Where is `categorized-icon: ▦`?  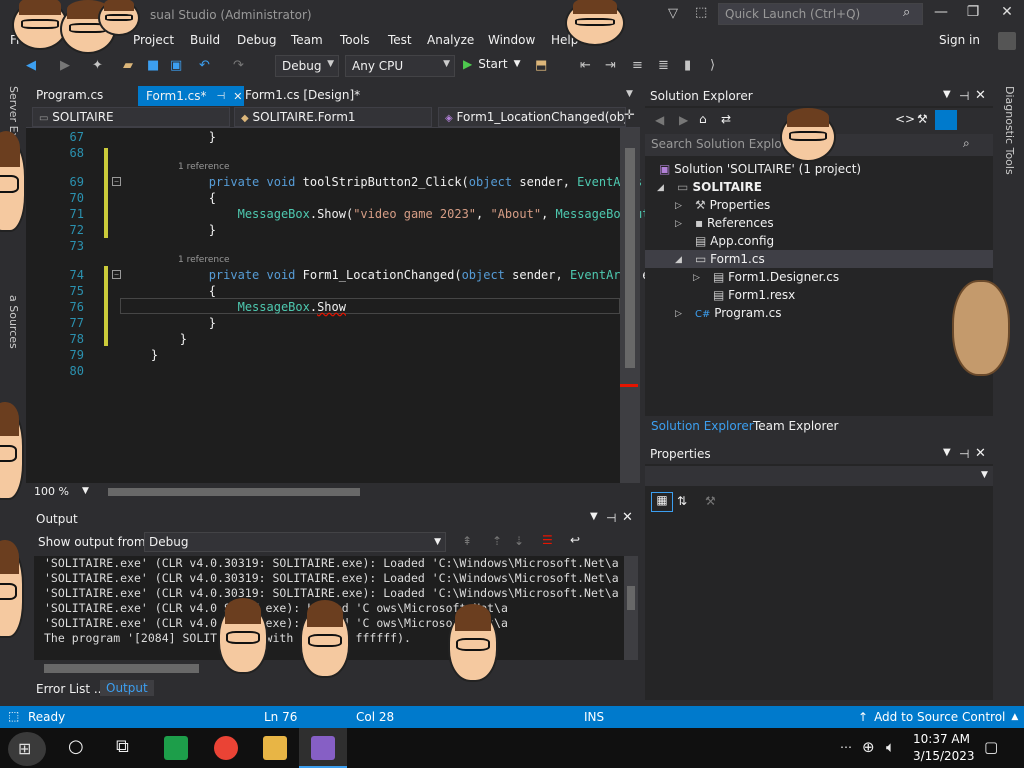 categorized-icon: ▦ is located at coordinates (662, 502).